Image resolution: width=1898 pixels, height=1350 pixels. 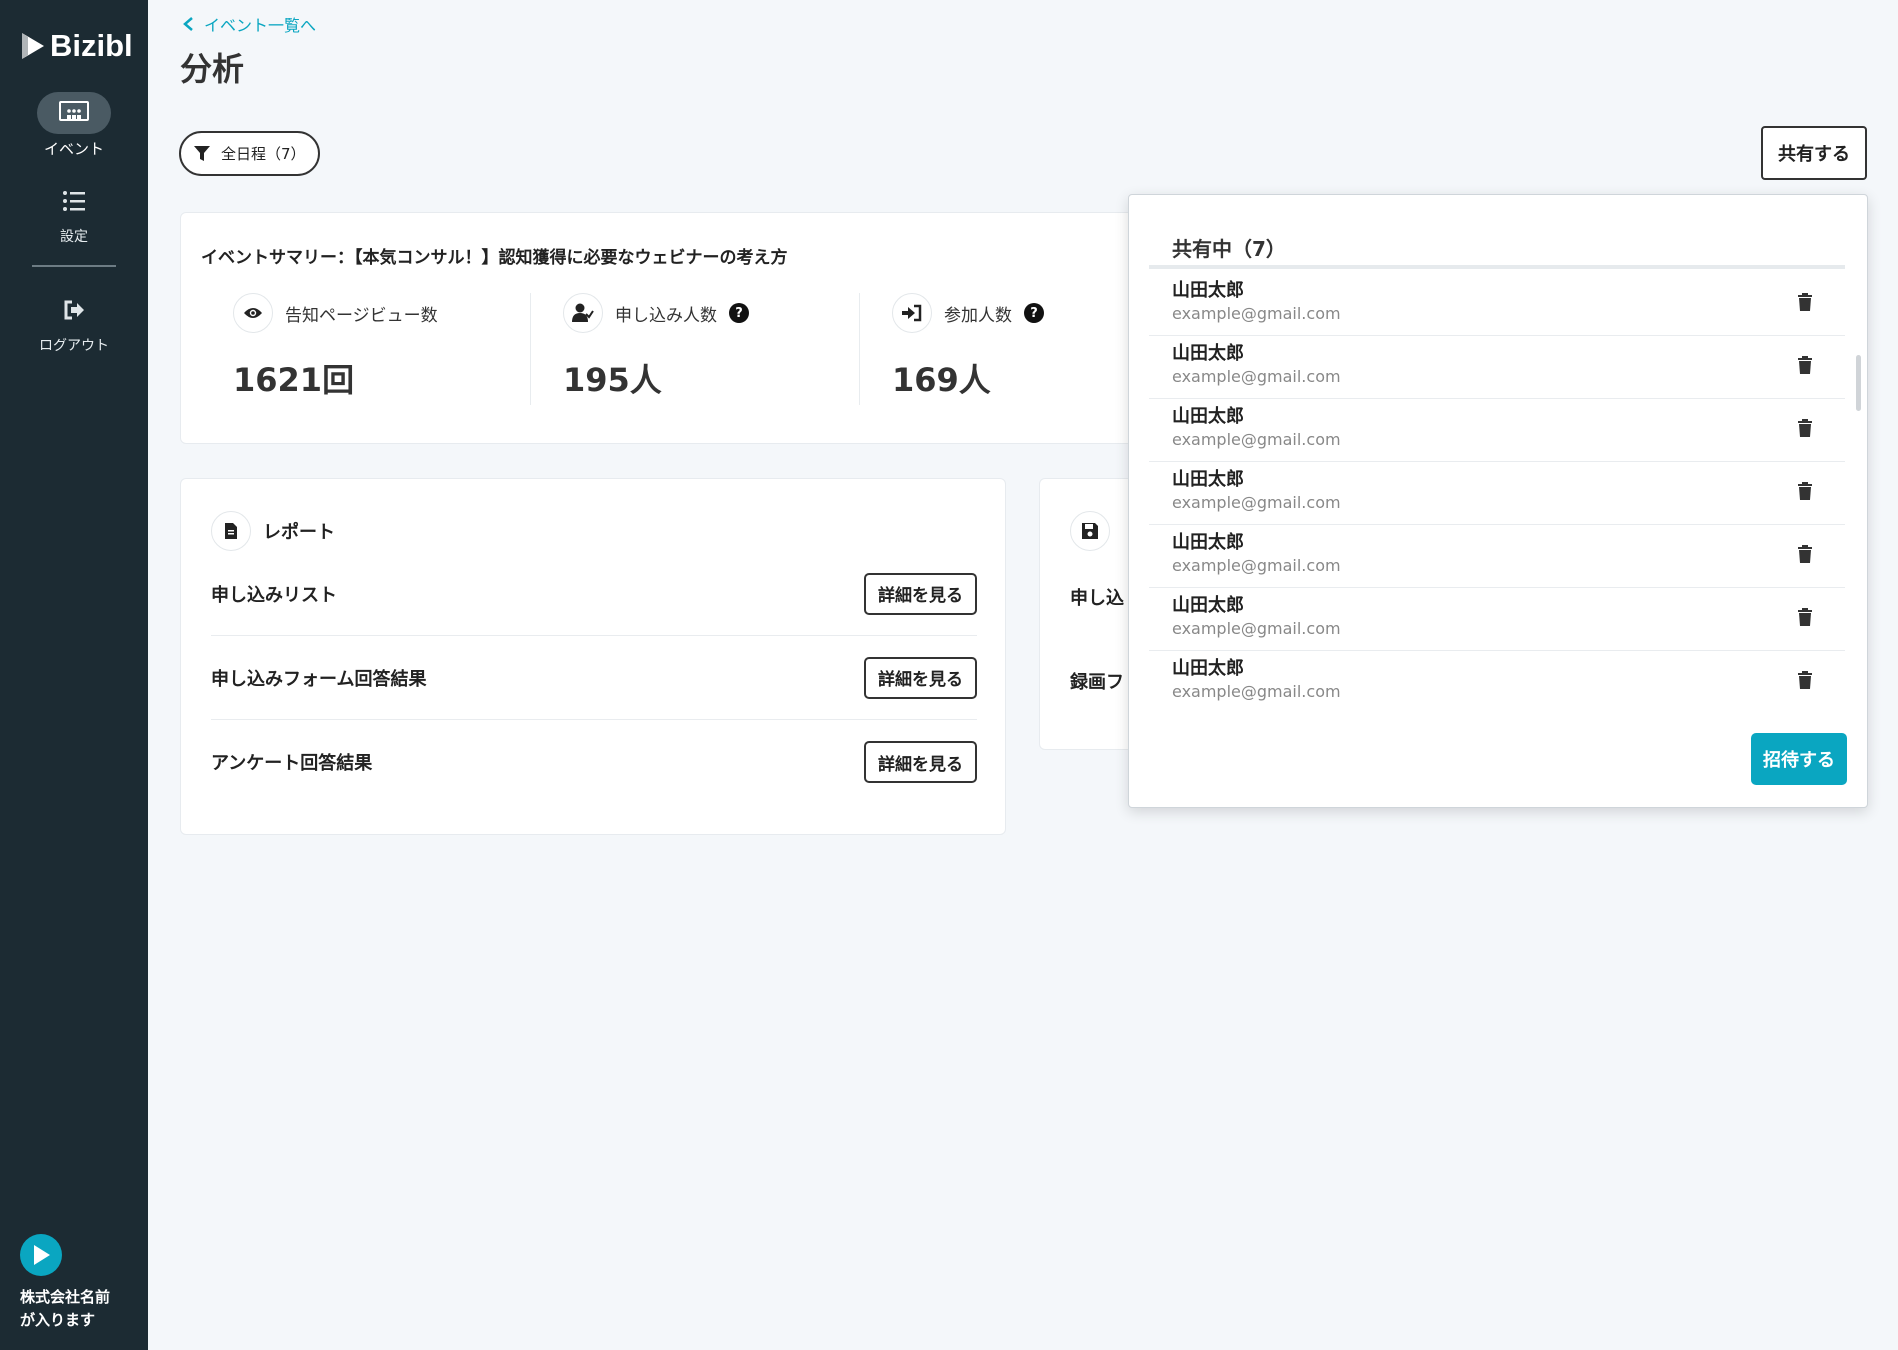 What do you see at coordinates (73, 149) in the screenshot?
I see `sidebar-item-label: イベント` at bounding box center [73, 149].